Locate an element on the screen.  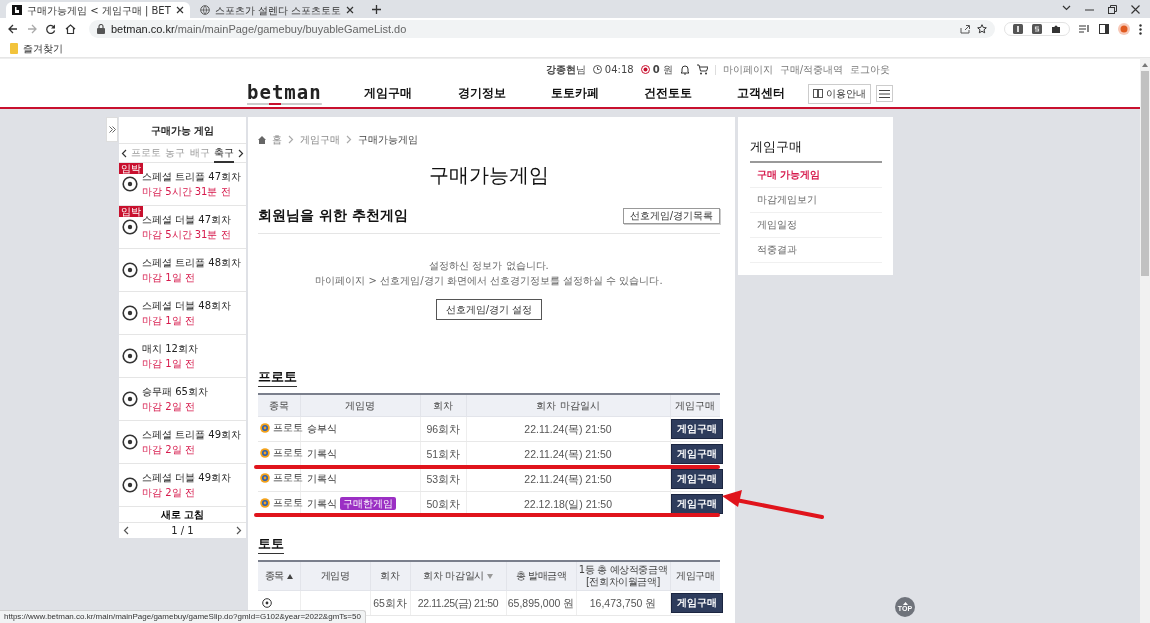
scrollbar-thumb is located at coordinates (1145, 173).